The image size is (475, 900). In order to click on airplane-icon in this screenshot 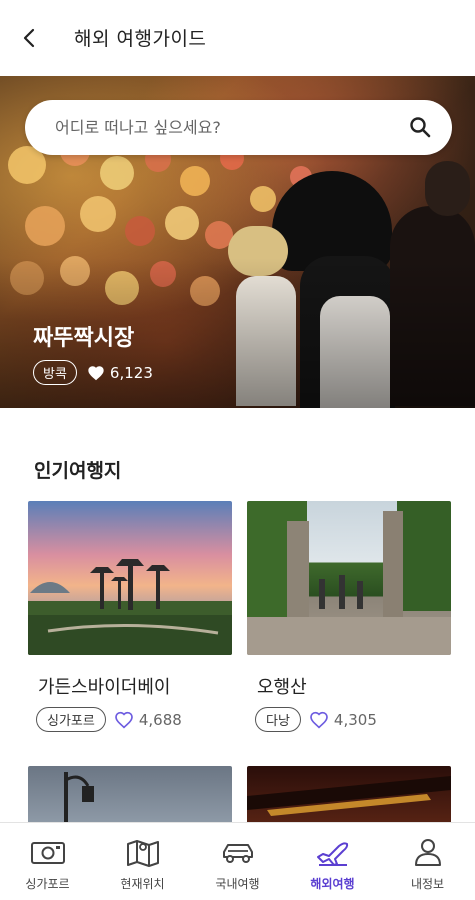, I will do `click(332, 854)`.